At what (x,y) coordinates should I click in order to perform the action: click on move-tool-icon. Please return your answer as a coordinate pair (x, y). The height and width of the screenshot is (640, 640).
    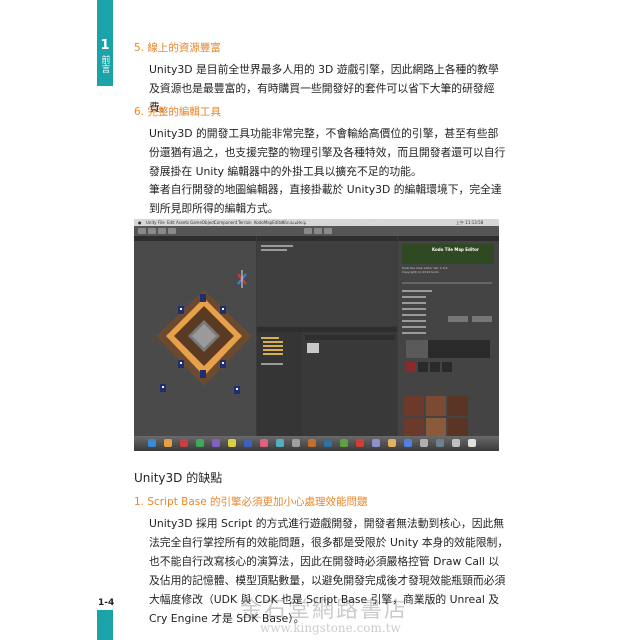
    Looking at the image, I should click on (152, 231).